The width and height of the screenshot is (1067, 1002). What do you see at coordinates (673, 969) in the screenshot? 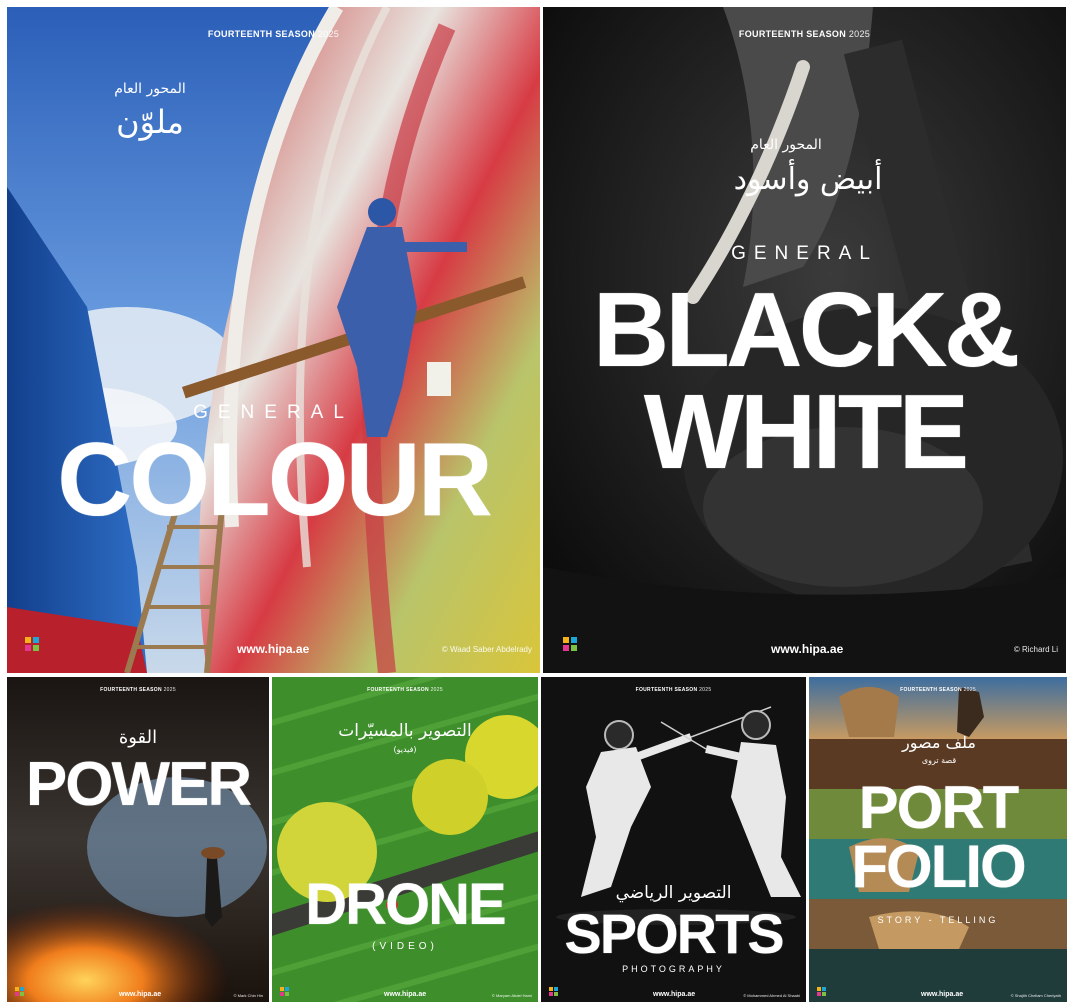
I see `photography-label: PHOTOGRAPHY` at bounding box center [673, 969].